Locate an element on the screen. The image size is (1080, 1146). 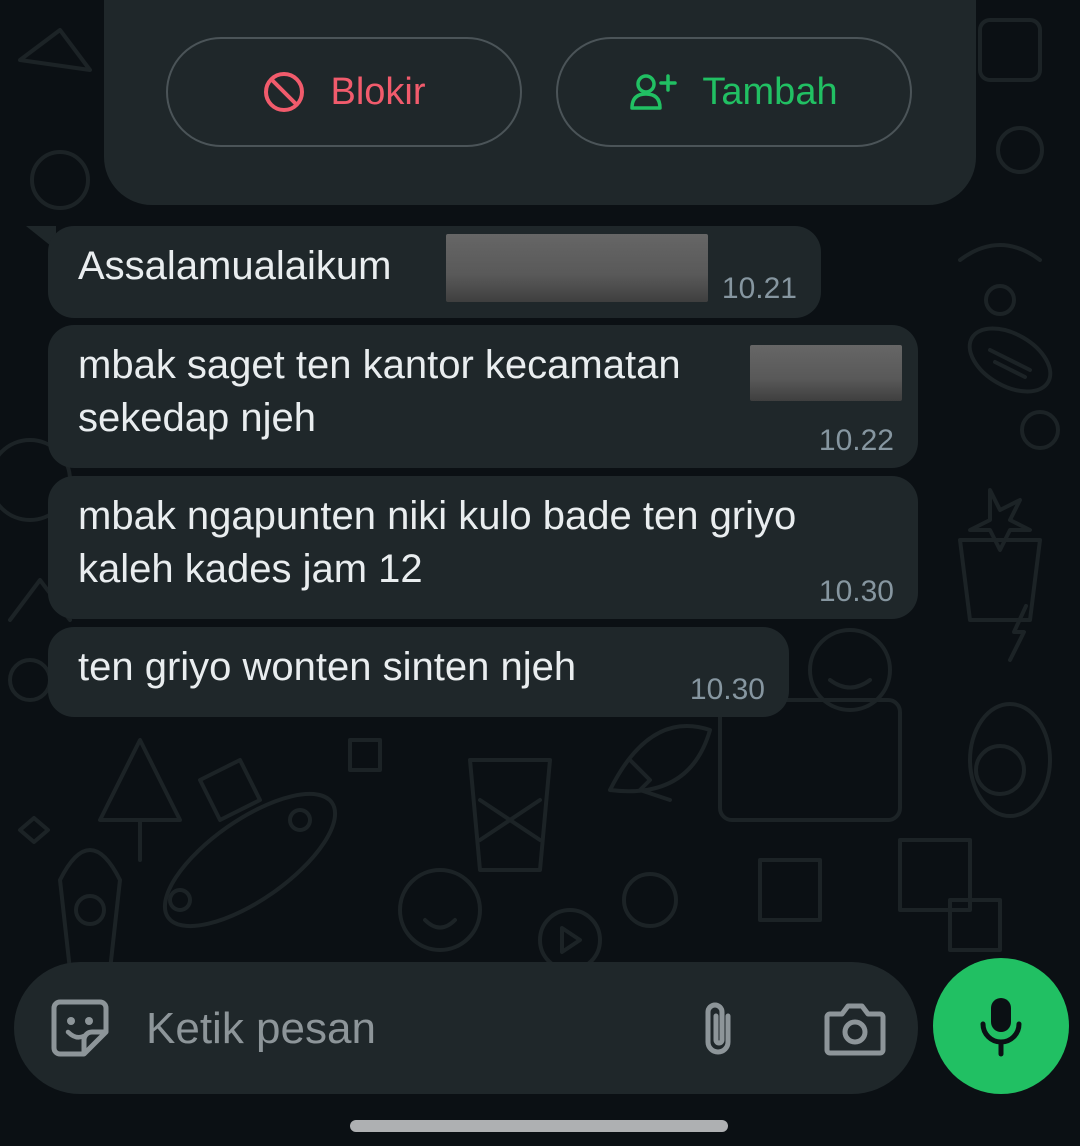
redacted-name is located at coordinates (577, 268).